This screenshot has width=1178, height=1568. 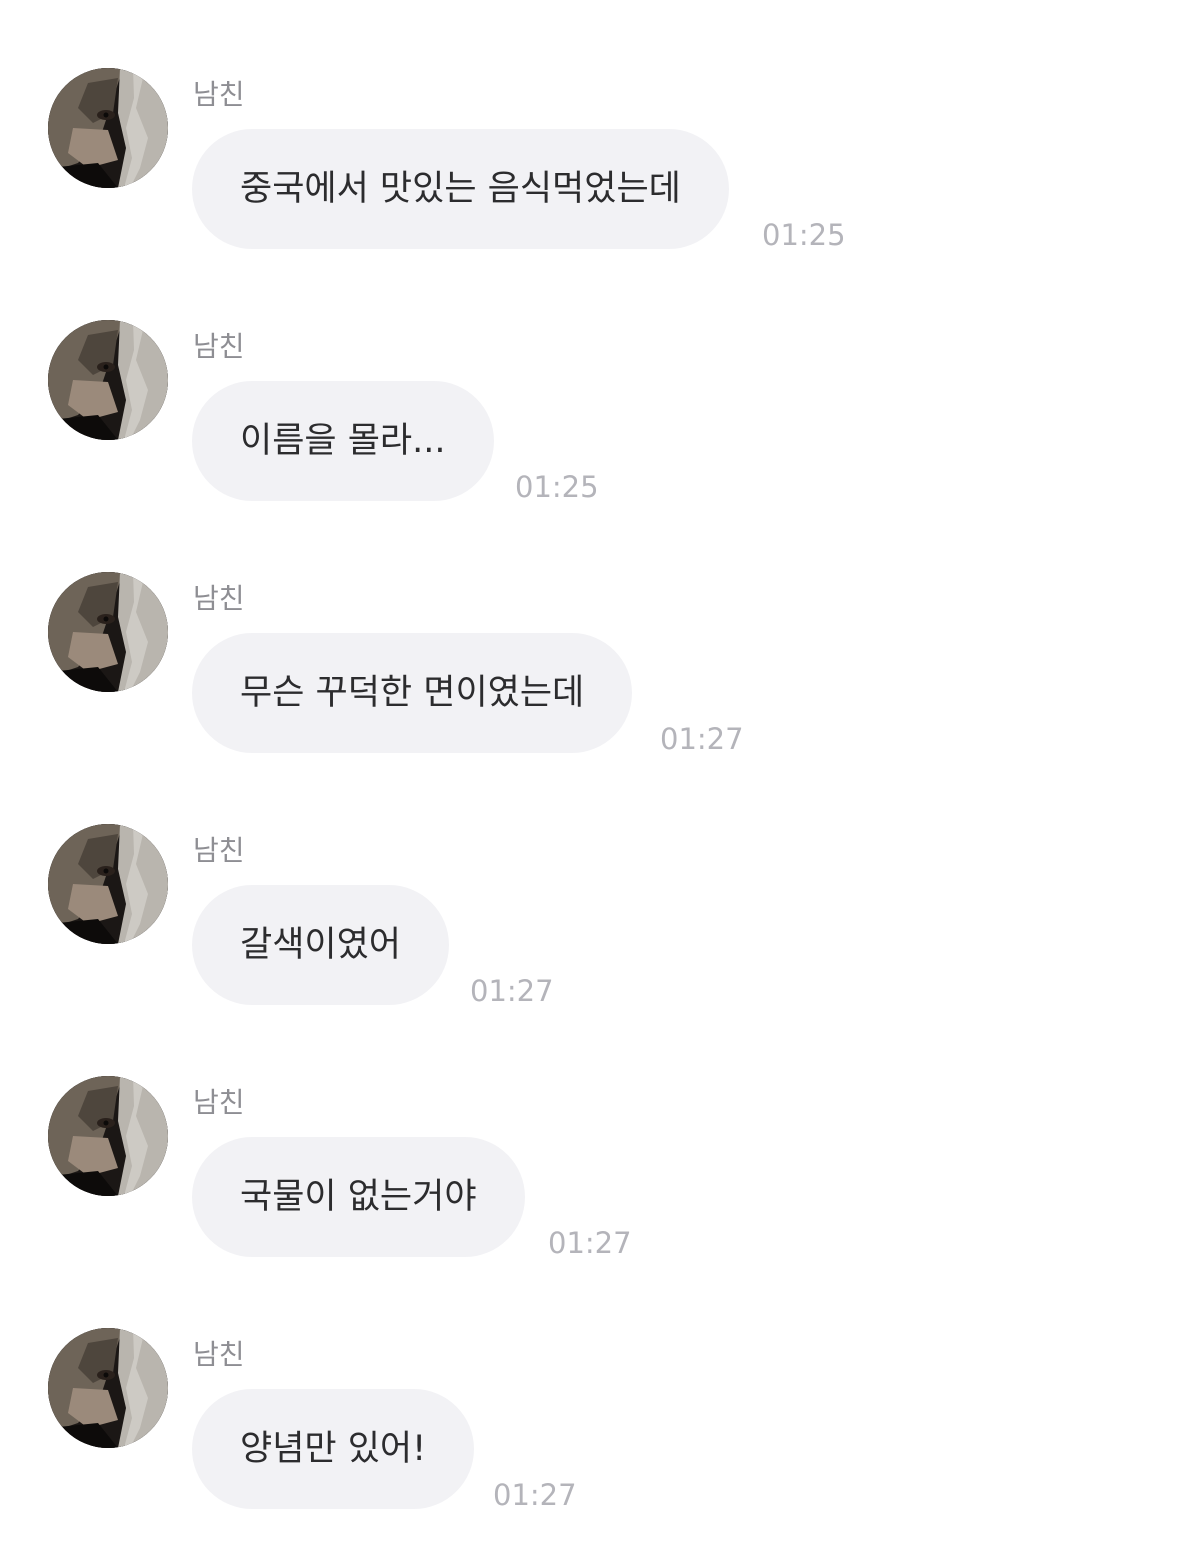 I want to click on message-row: 남친 갈색이였어 01:27, so click(x=589, y=924).